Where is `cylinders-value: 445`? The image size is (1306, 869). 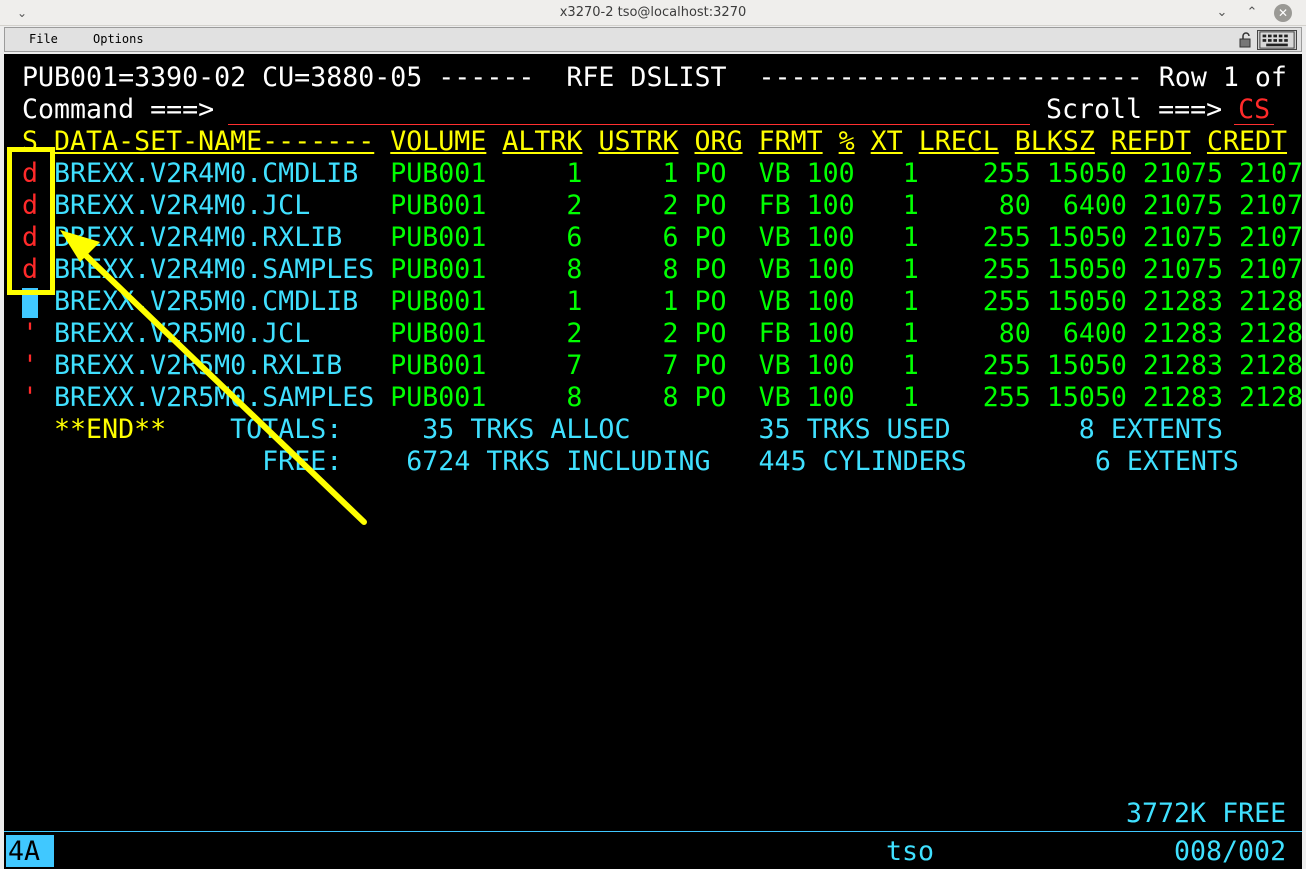 cylinders-value: 445 is located at coordinates (782, 461).